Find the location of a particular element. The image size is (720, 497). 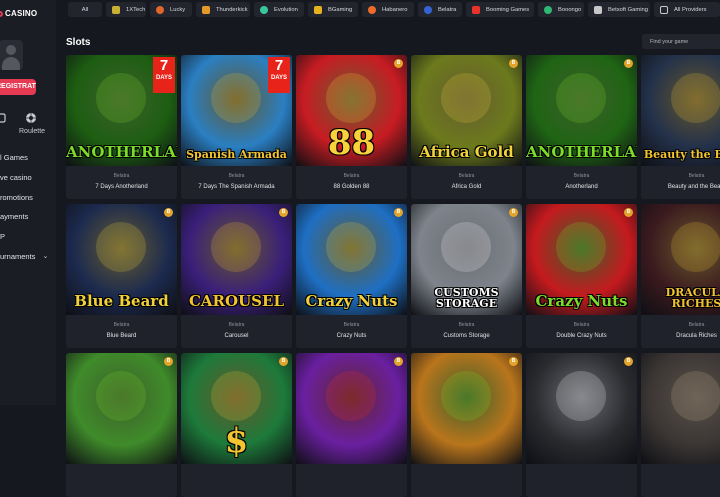

game-name: Customs Storage is located at coordinates (466, 336).